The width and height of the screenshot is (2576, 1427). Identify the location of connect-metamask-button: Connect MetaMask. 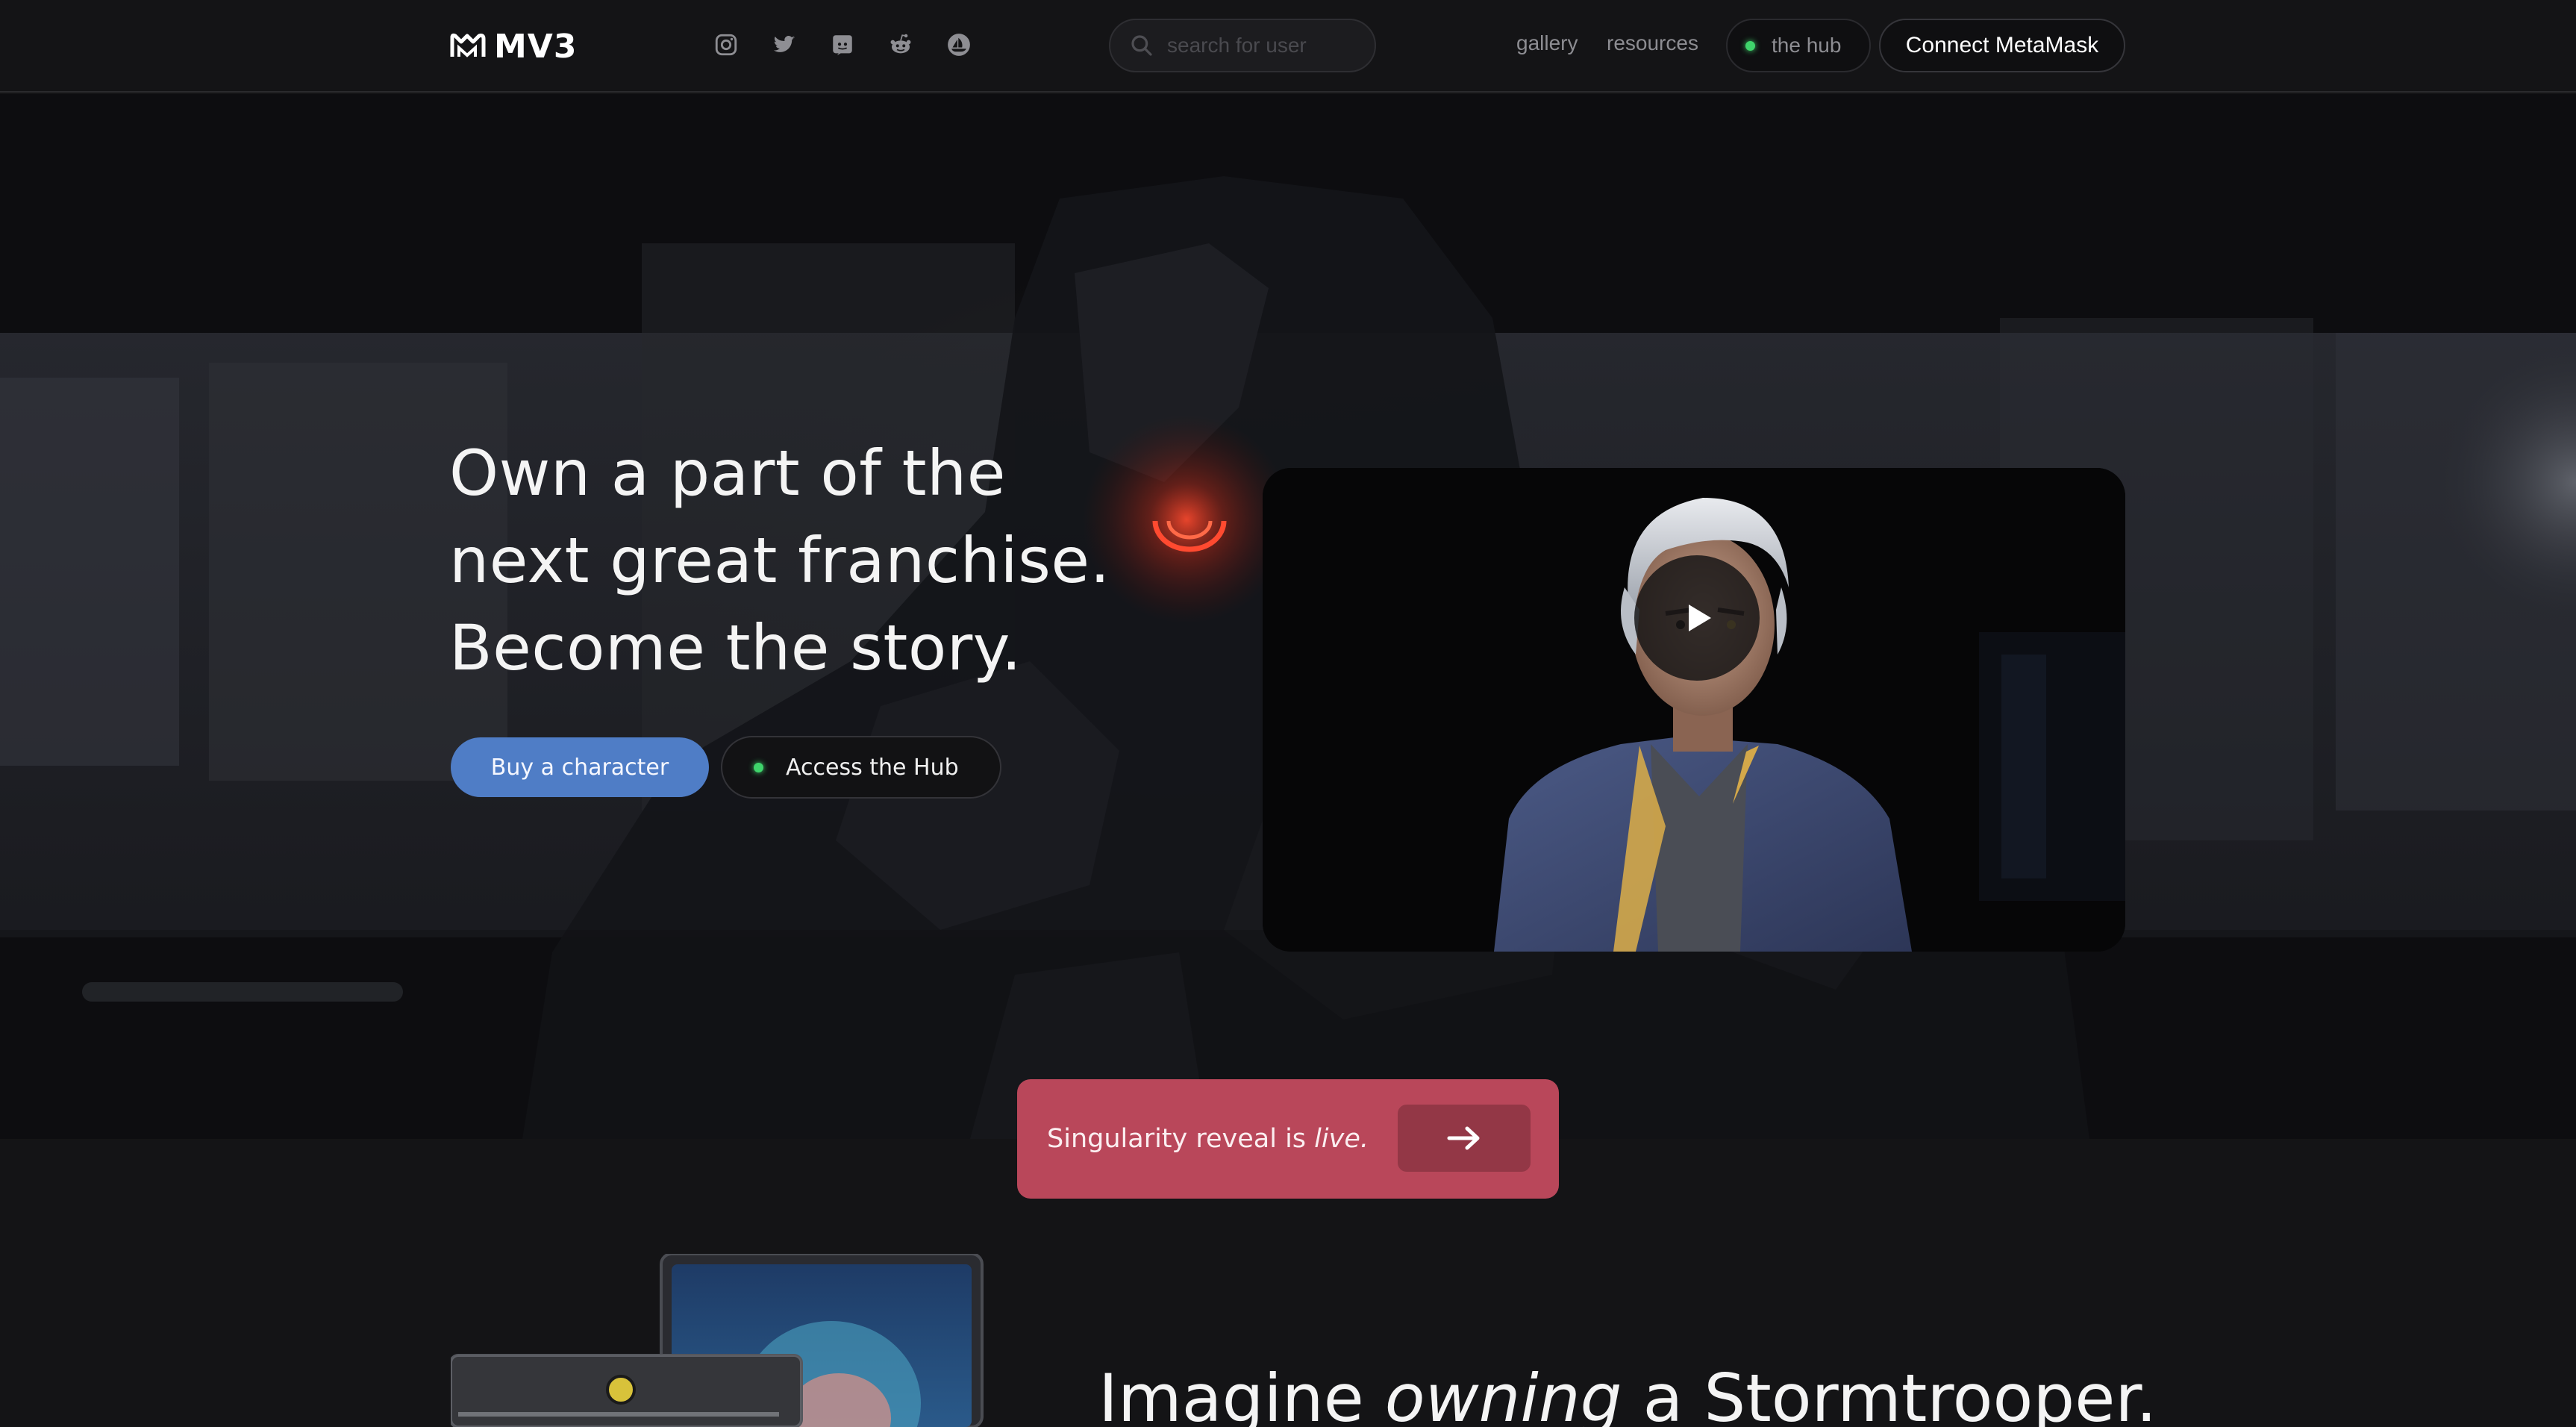
(2002, 45).